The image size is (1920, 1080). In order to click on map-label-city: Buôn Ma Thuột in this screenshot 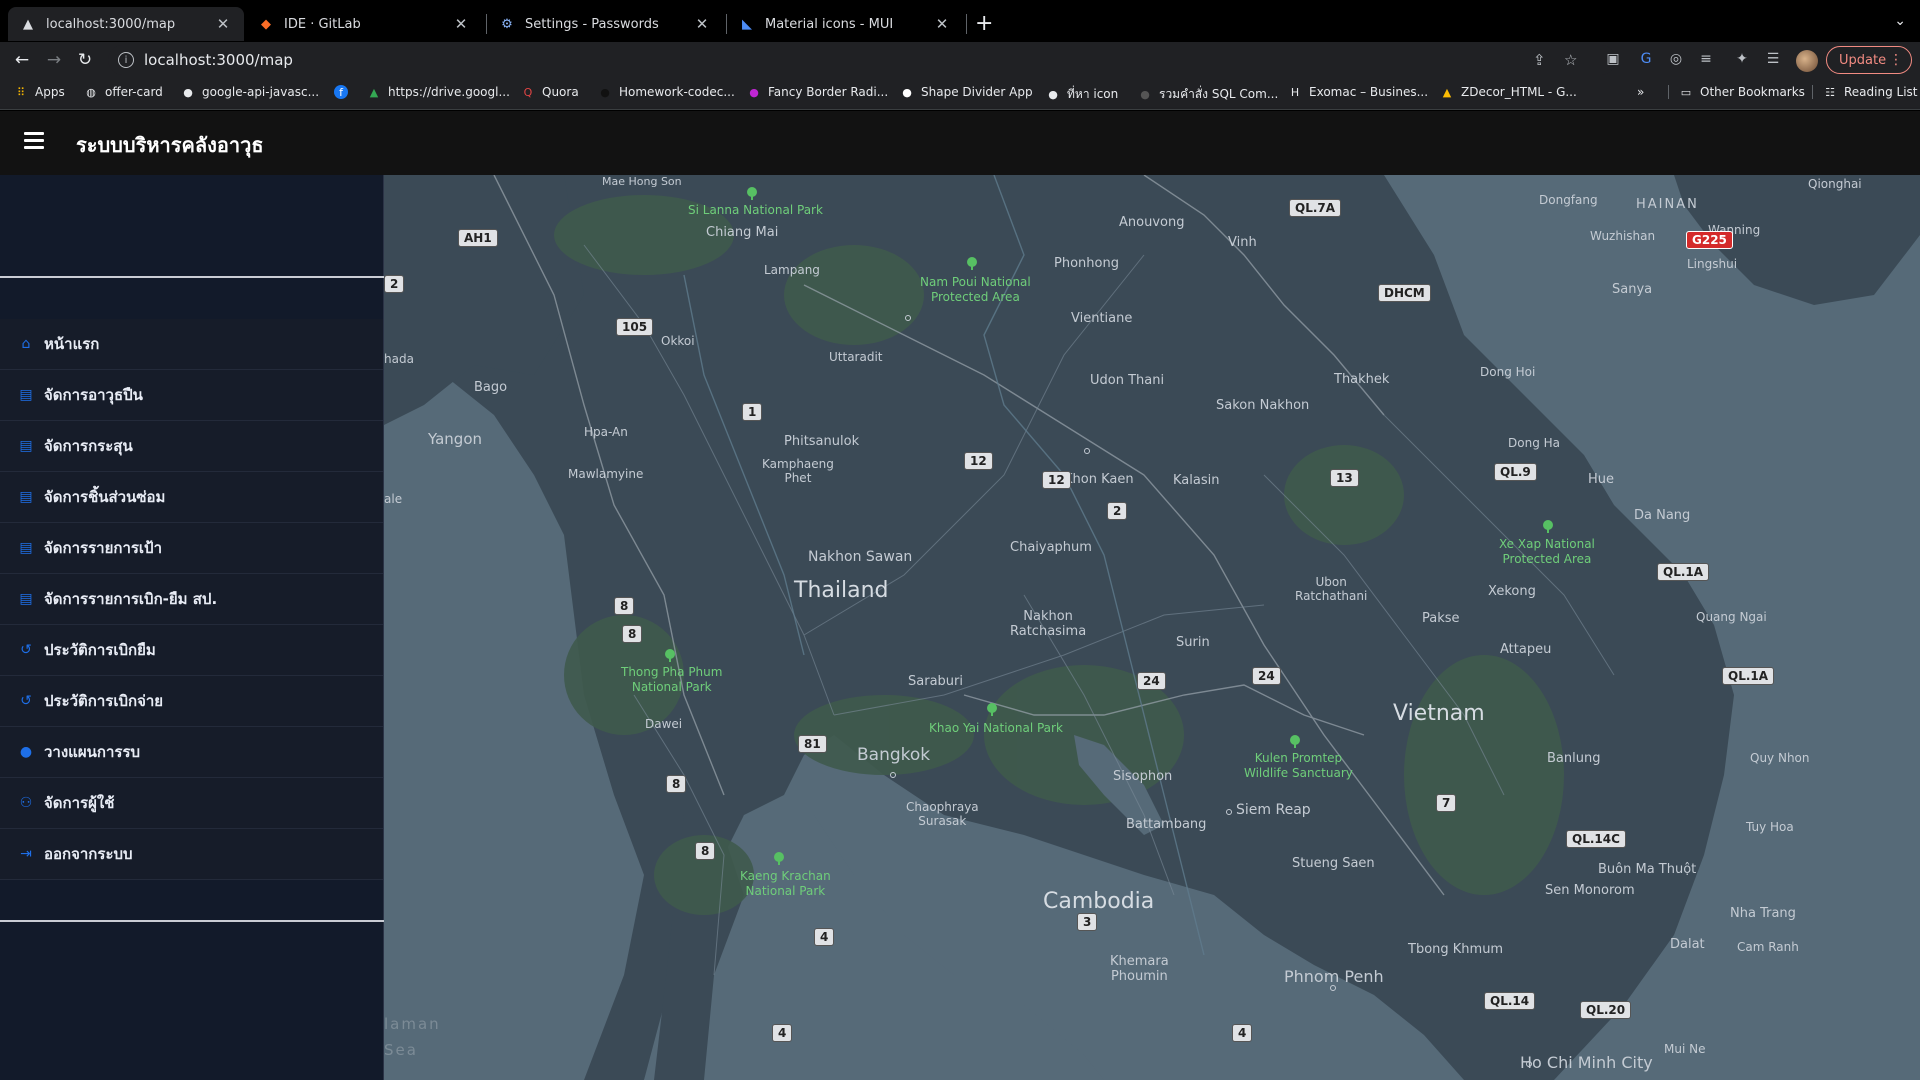, I will do `click(1647, 869)`.